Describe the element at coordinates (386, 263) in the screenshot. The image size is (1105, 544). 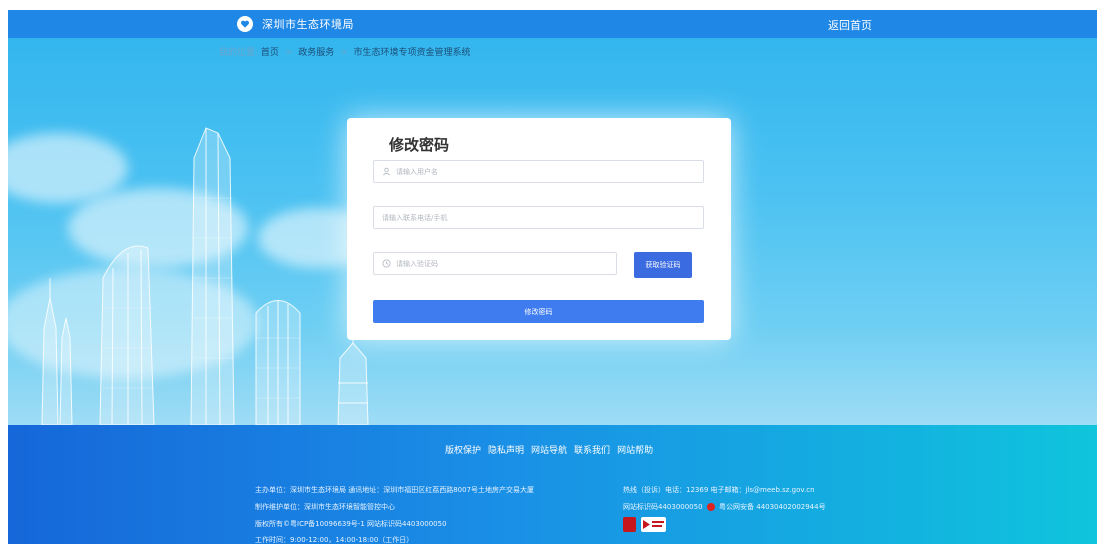
I see `clock-icon` at that location.